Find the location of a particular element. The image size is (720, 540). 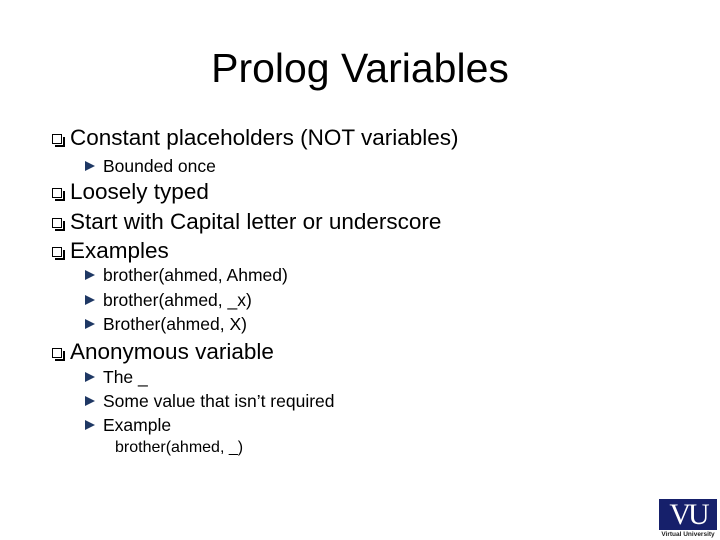

sub-bullet-text: brother(ahmed, Ahmed) is located at coordinates (195, 275).